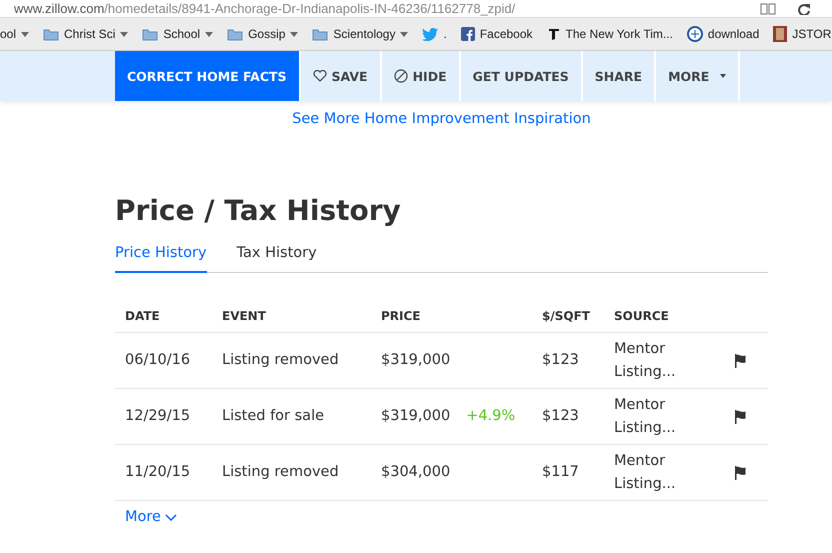 The height and width of the screenshot is (553, 832). I want to click on bookmark-link: download, so click(723, 34).